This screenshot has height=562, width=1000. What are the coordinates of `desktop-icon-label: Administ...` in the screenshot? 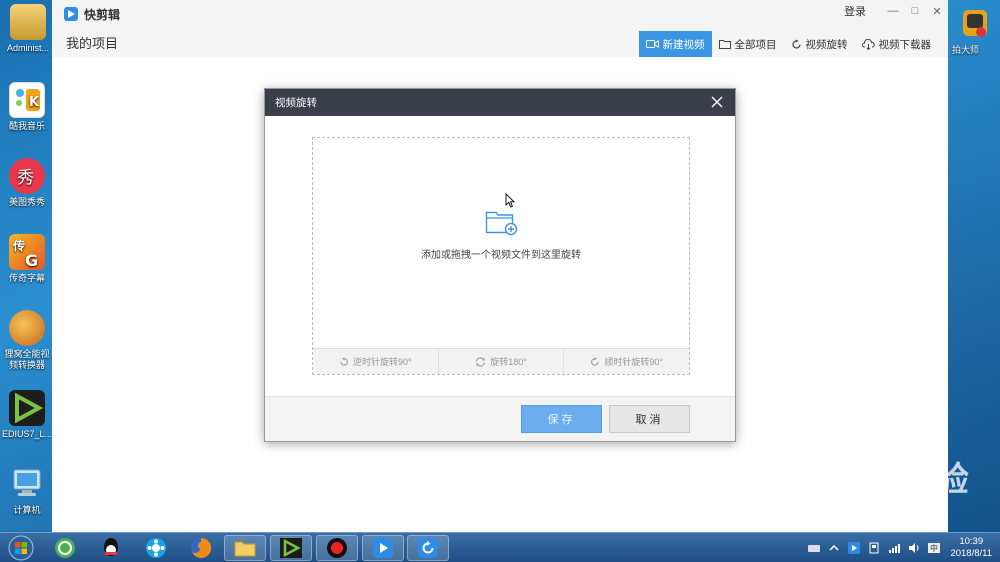 It's located at (27, 48).